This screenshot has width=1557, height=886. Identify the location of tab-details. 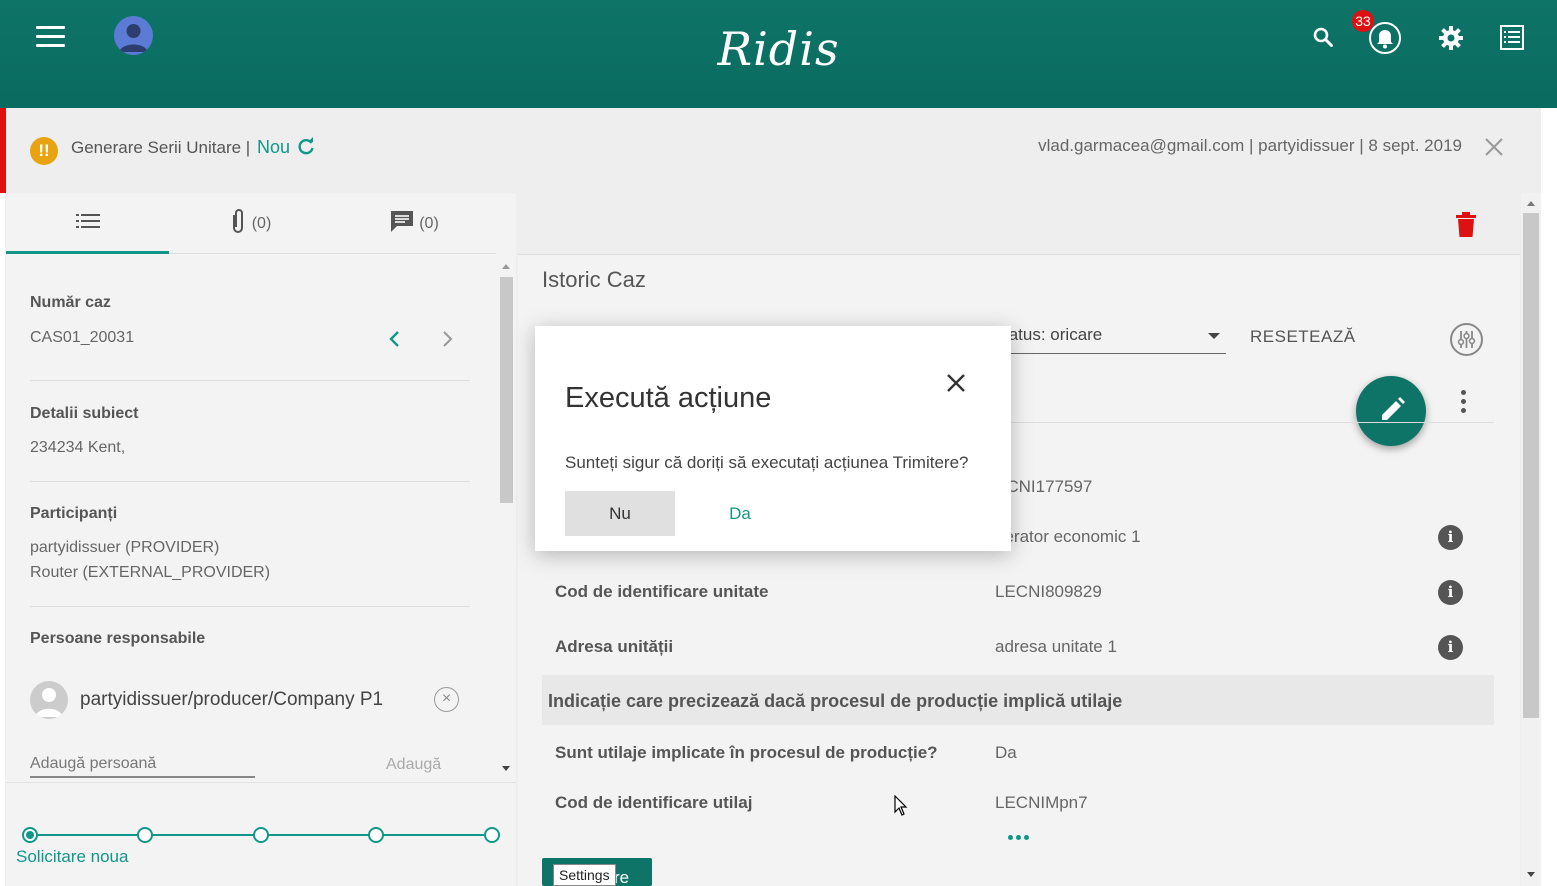
(87, 223).